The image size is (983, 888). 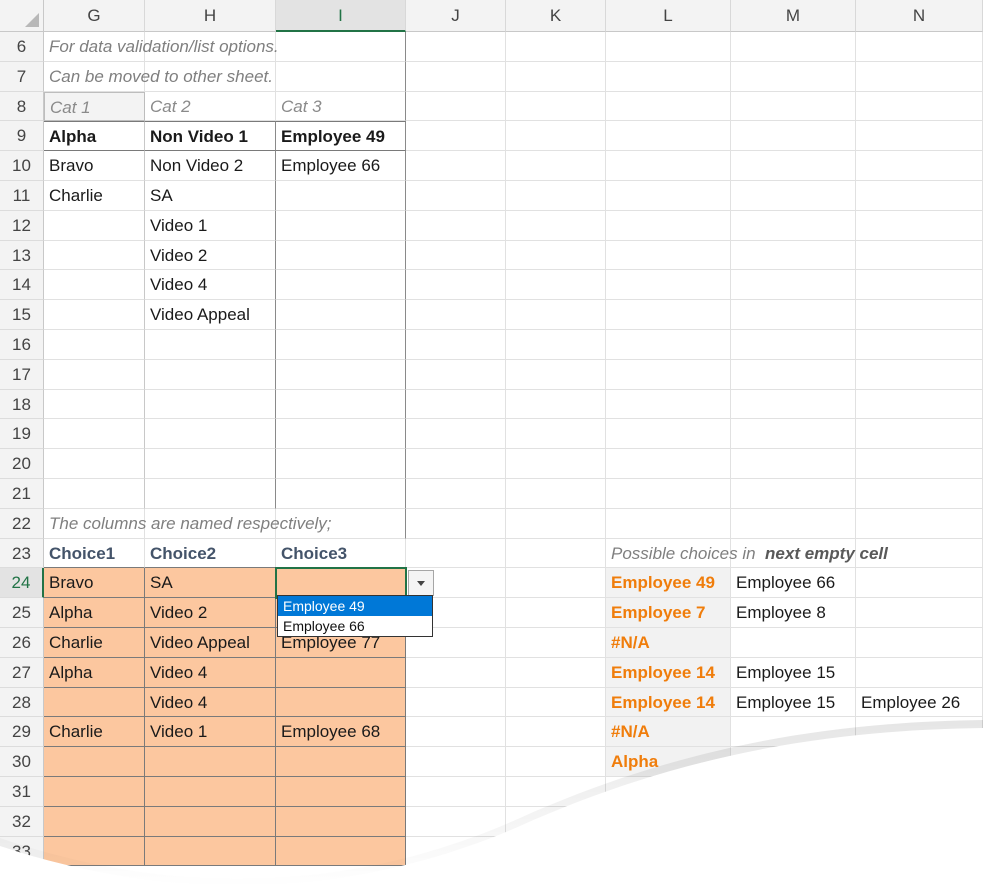 I want to click on cell-j12, so click(x=456, y=225).